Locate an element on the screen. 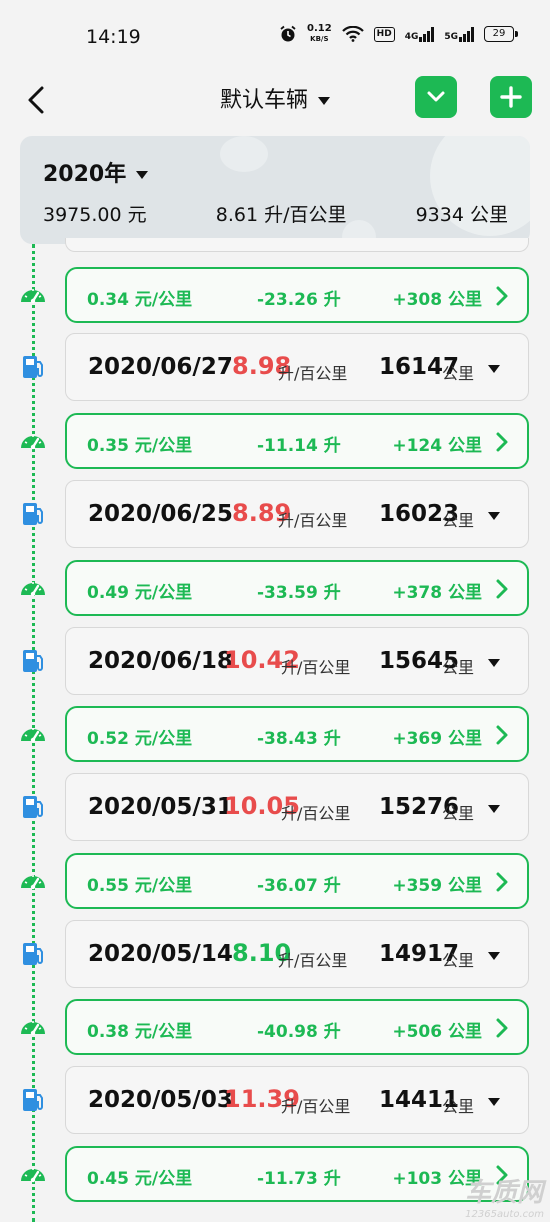  trip-distance: +378 公里 is located at coordinates (437, 593).